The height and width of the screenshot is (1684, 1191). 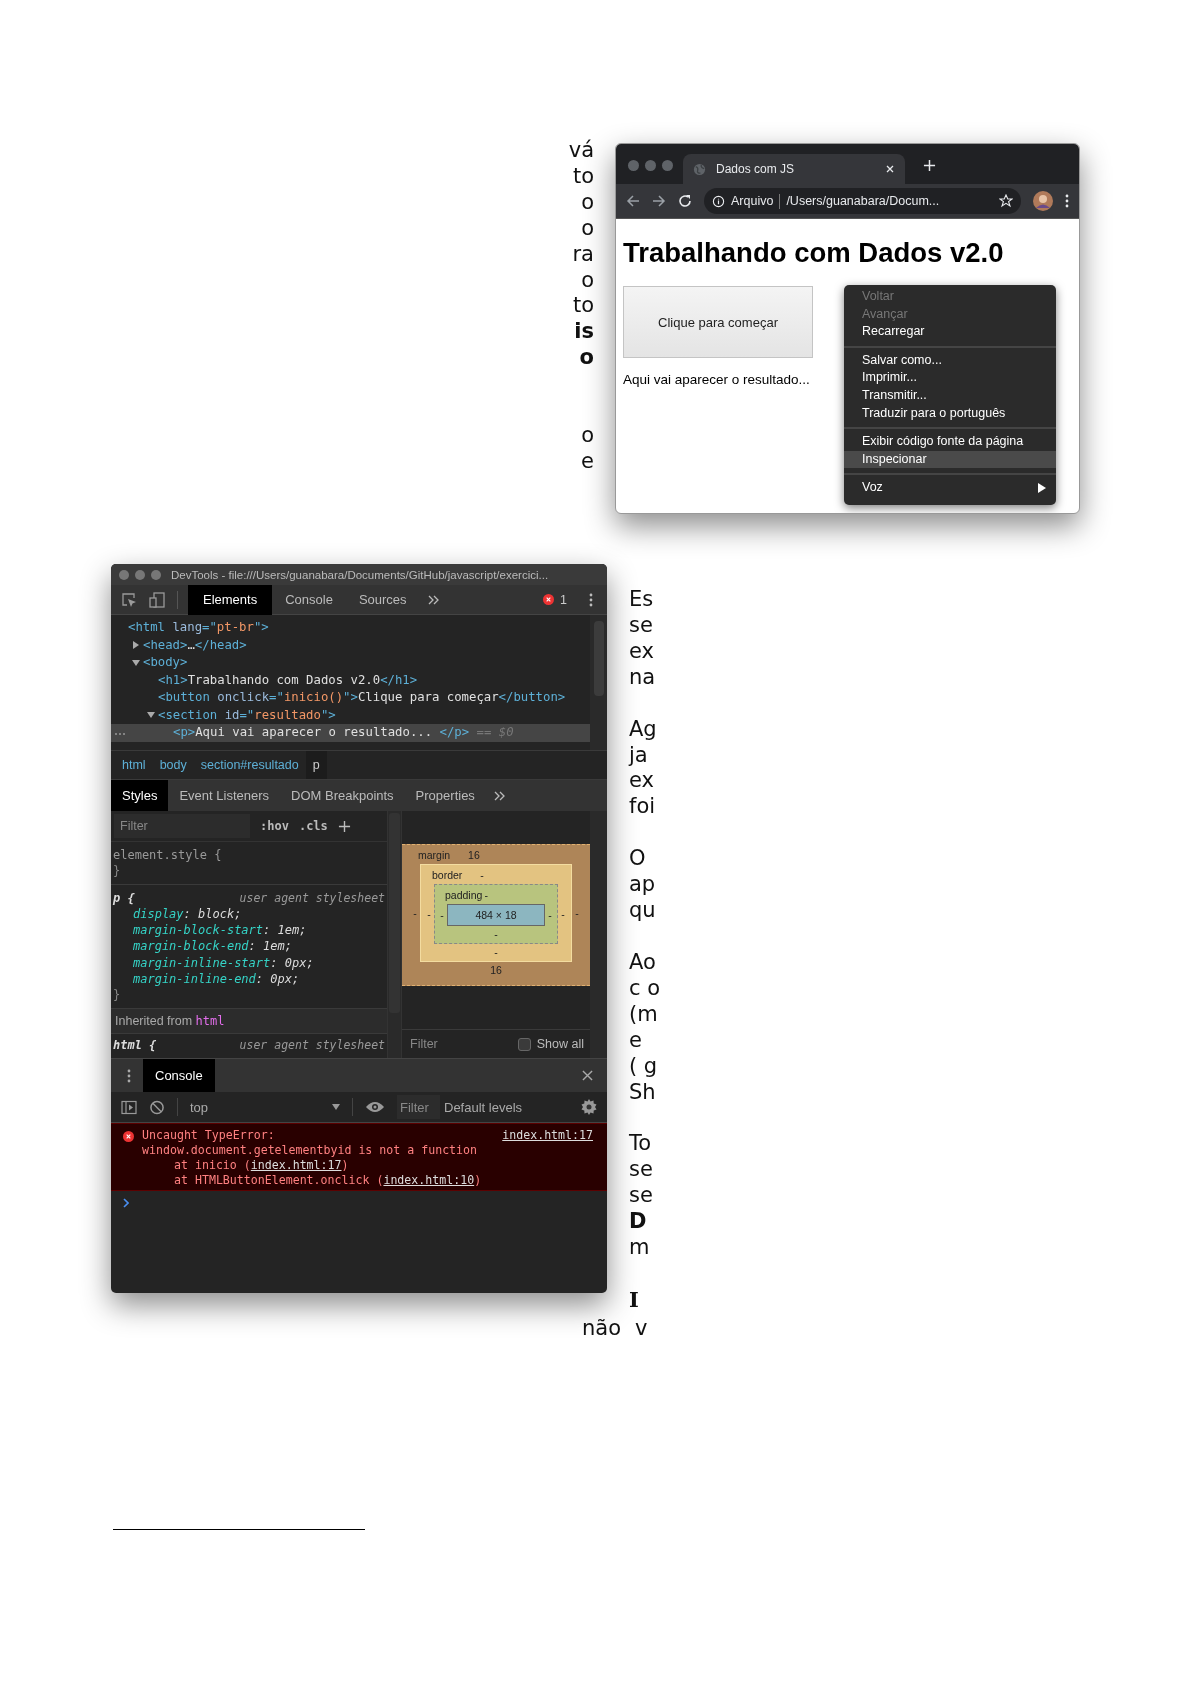 What do you see at coordinates (120, 734) in the screenshot?
I see `more-icon` at bounding box center [120, 734].